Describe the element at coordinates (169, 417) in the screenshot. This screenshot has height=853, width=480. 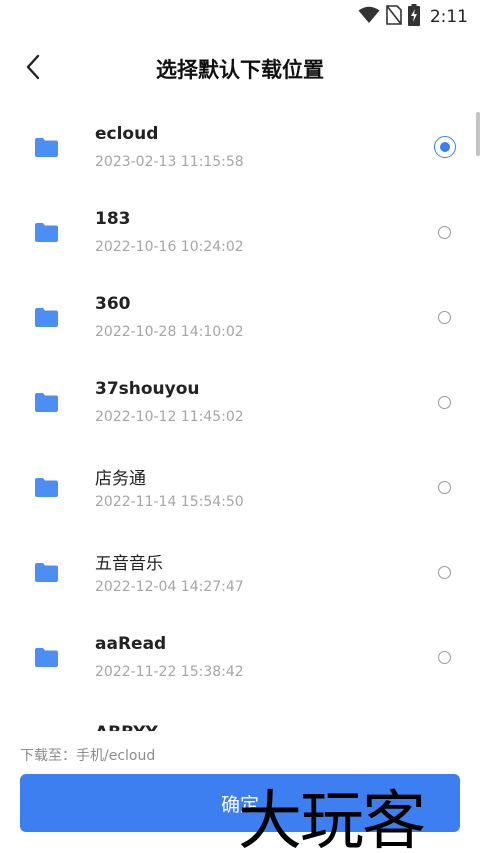
I see `folder-date: 2022-10-12 11:45:02` at that location.